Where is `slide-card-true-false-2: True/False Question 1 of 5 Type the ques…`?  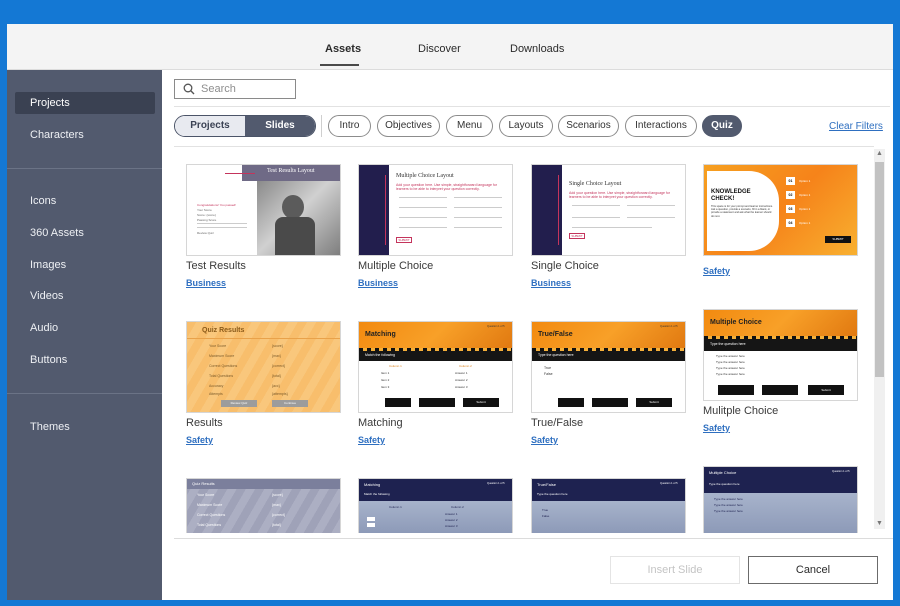
slide-card-true-false-2: True/False Question 1 of 5 Type the ques… is located at coordinates (608, 505).